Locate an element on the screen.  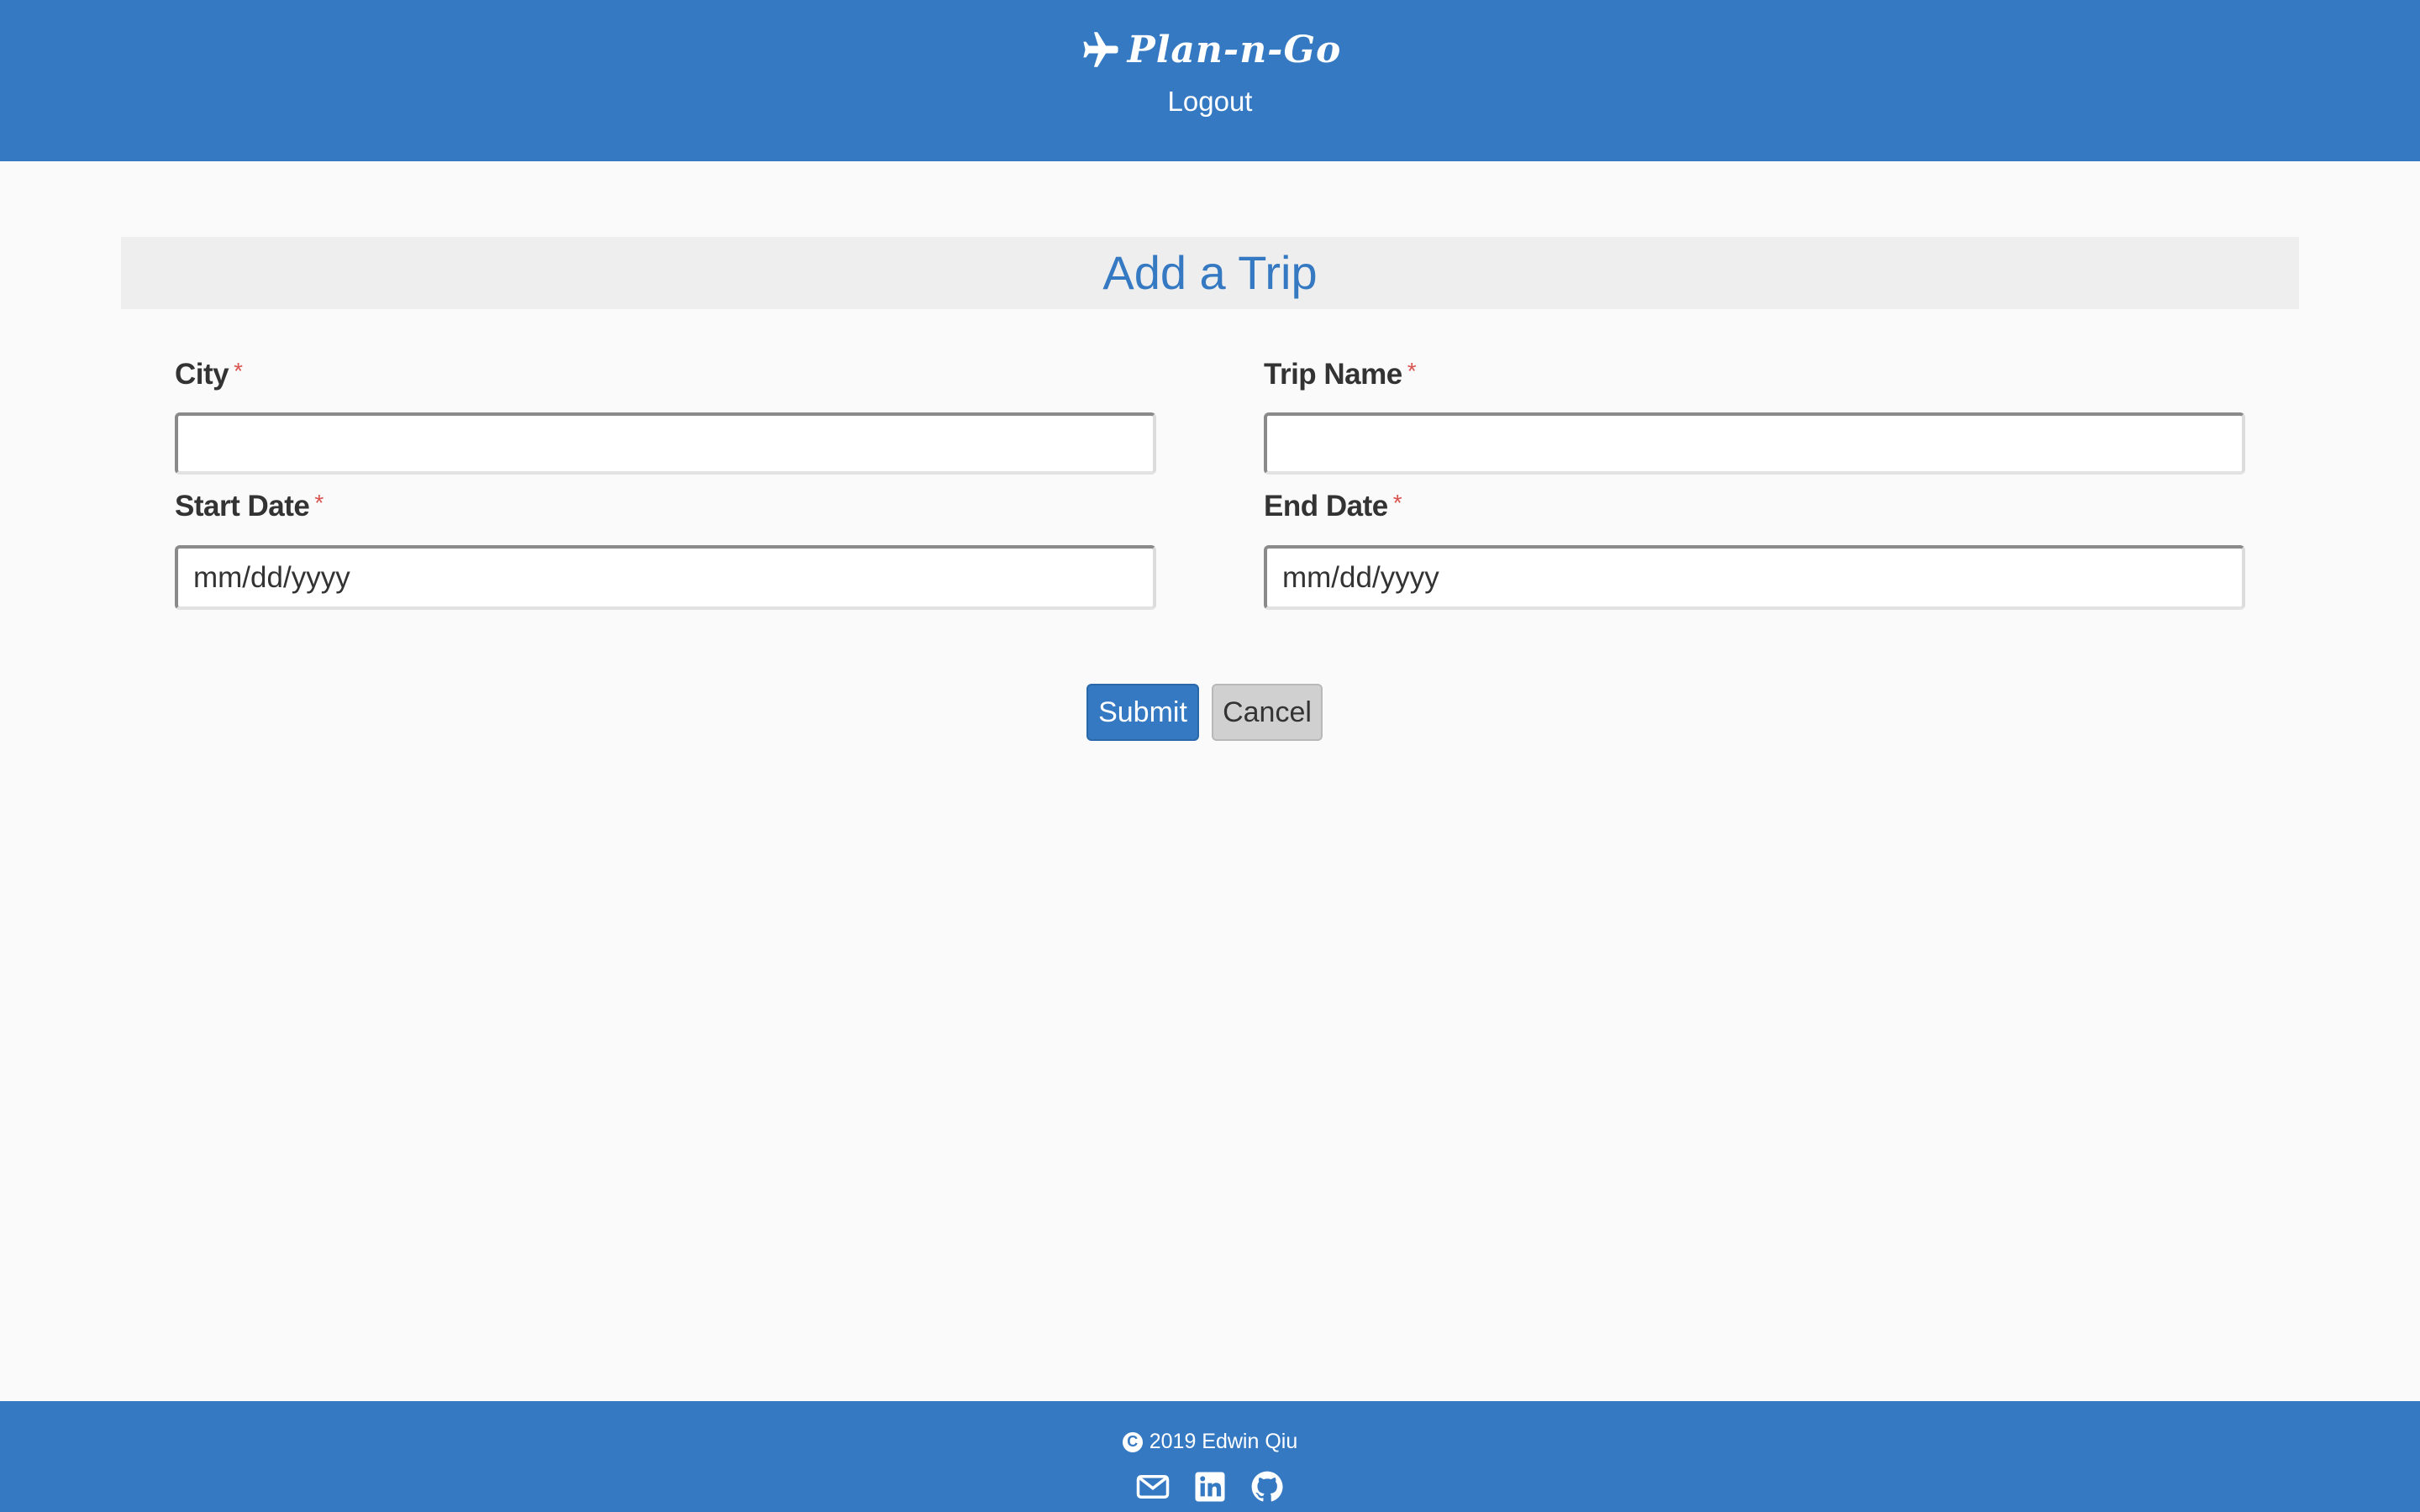
city-label-text: City is located at coordinates (202, 374).